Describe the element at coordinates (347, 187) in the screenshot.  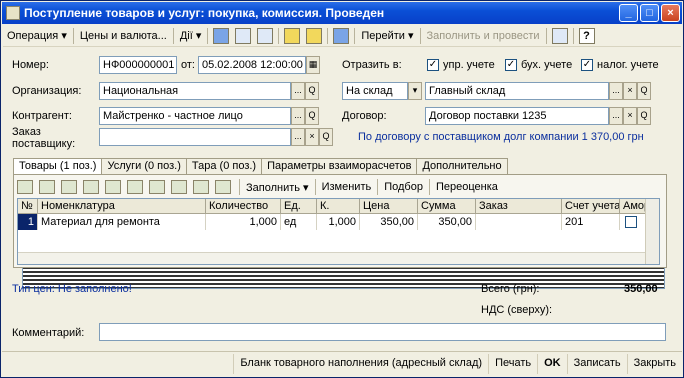
I see `change-button: Изменить` at that location.